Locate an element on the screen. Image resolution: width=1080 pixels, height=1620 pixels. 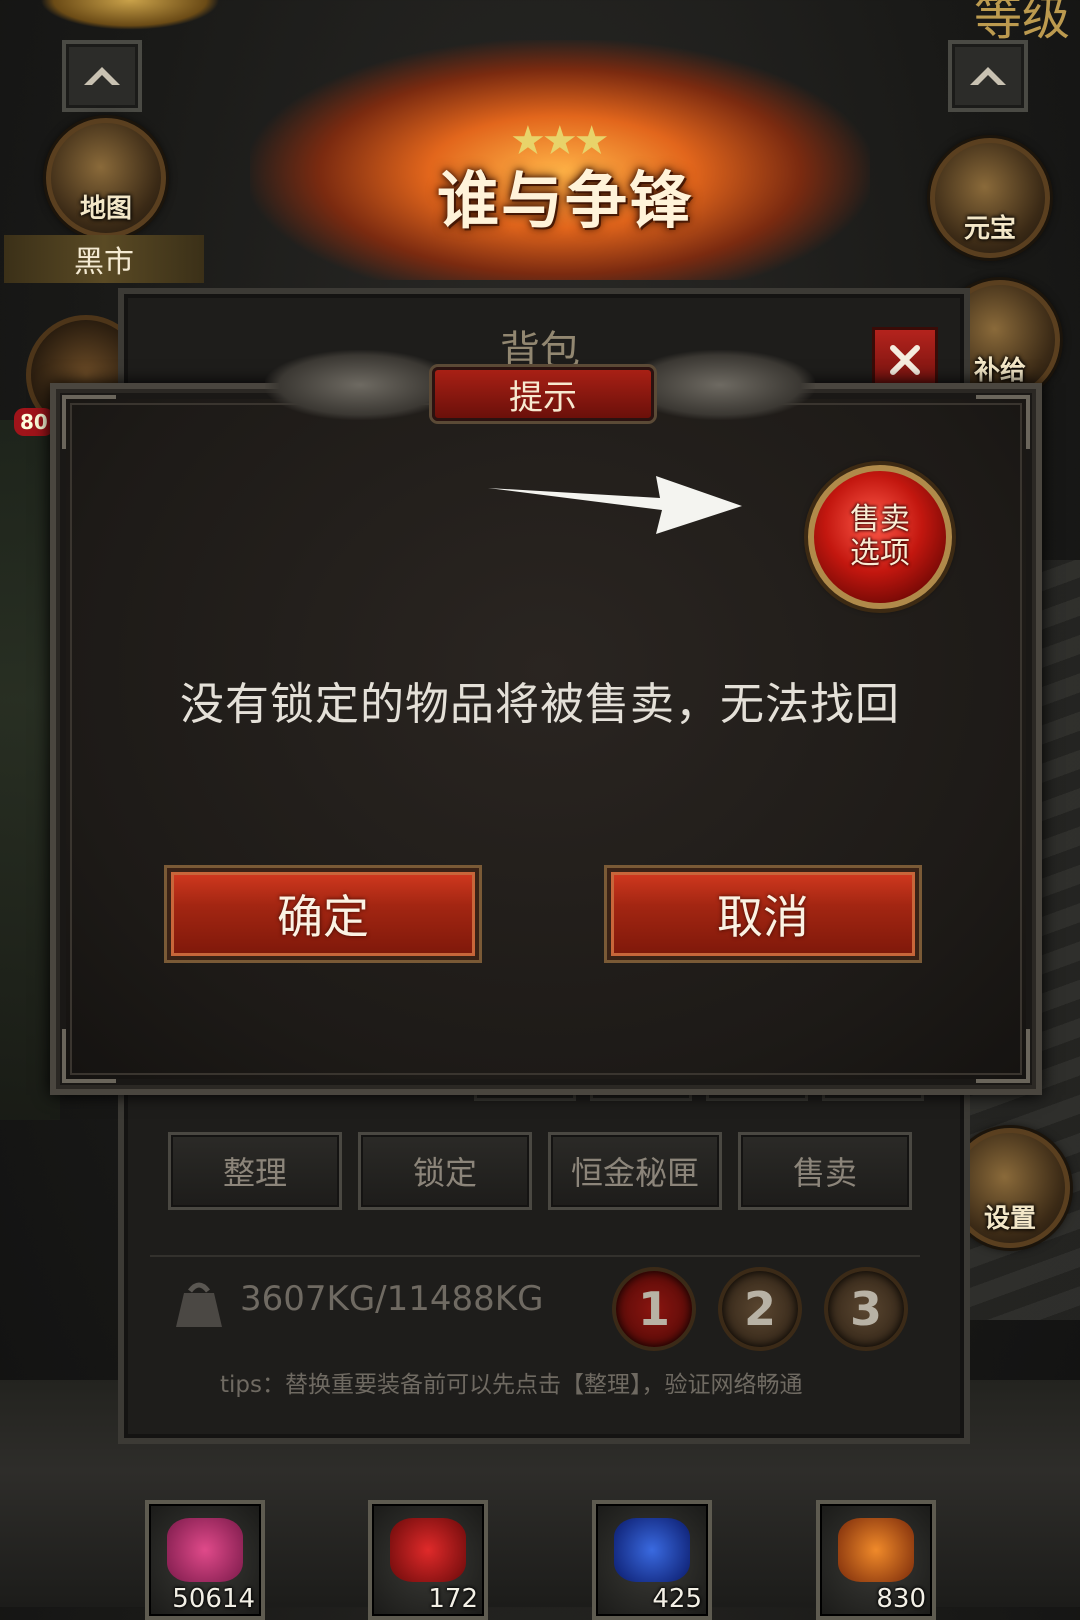
close-icon is located at coordinates (905, 360).